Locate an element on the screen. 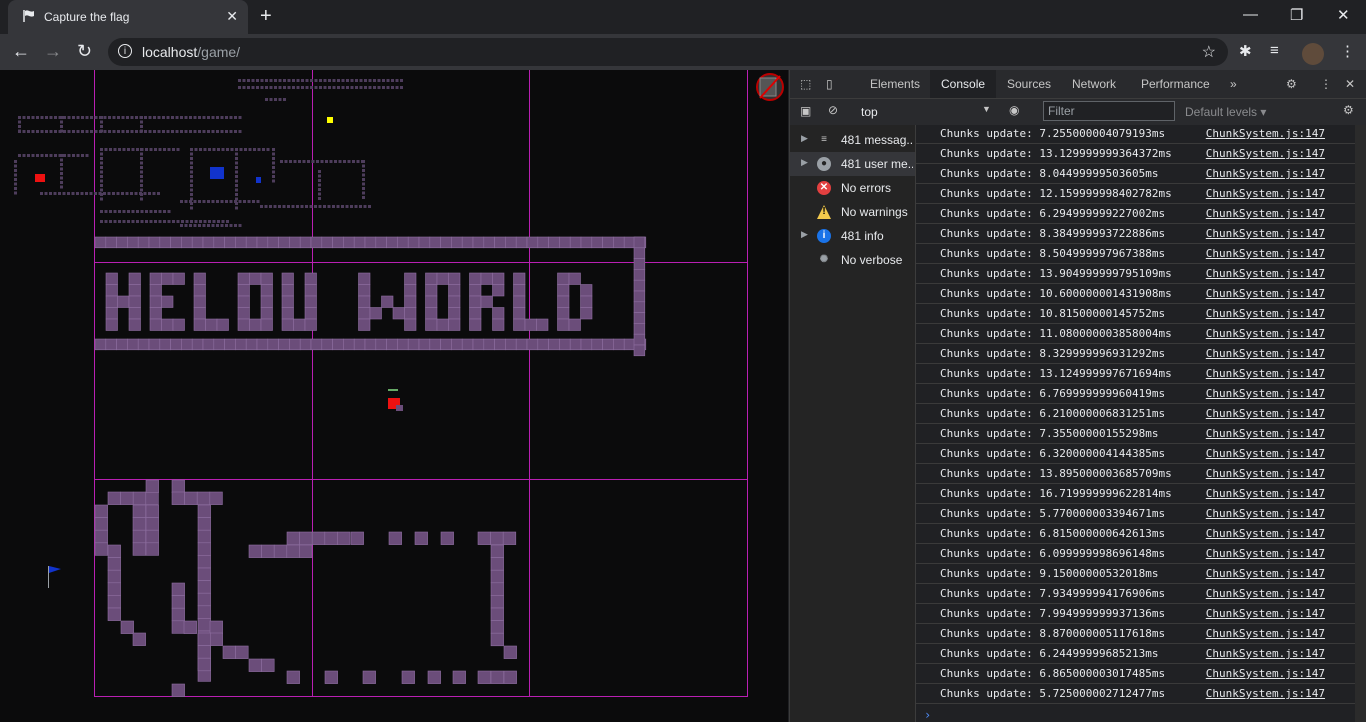 The width and height of the screenshot is (1366, 722). media-queue-icon: ≡ is located at coordinates (1274, 50).